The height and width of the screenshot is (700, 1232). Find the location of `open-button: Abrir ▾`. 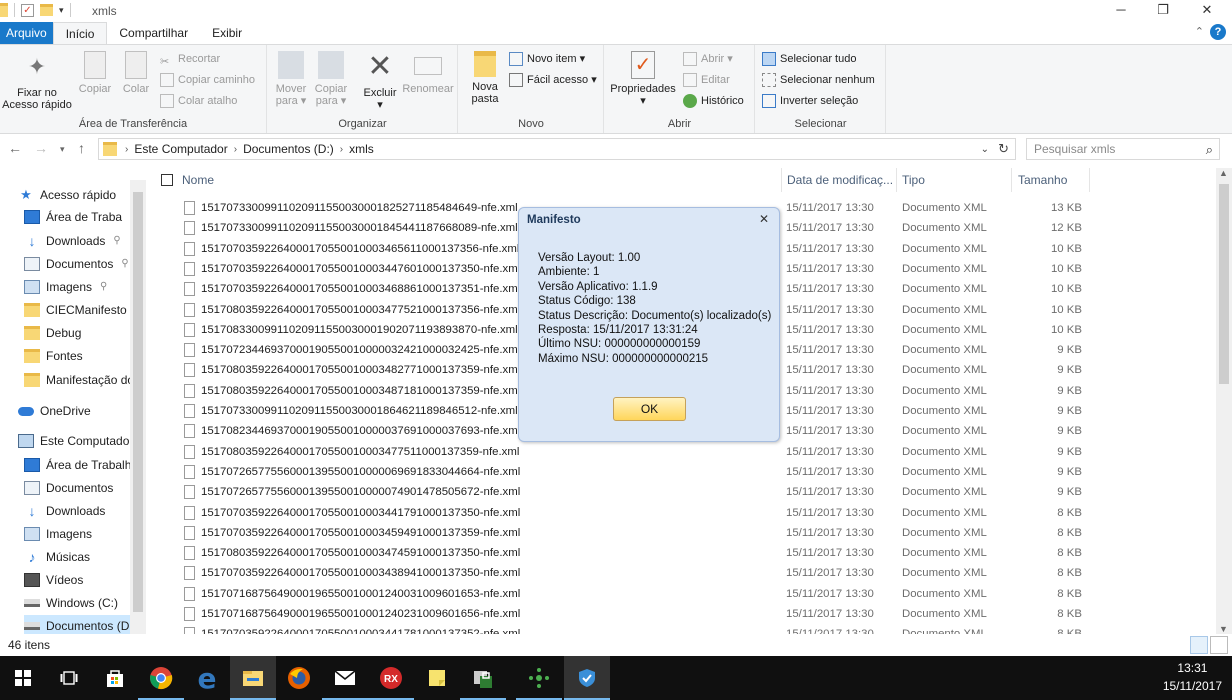

open-button: Abrir ▾ is located at coordinates (708, 59).